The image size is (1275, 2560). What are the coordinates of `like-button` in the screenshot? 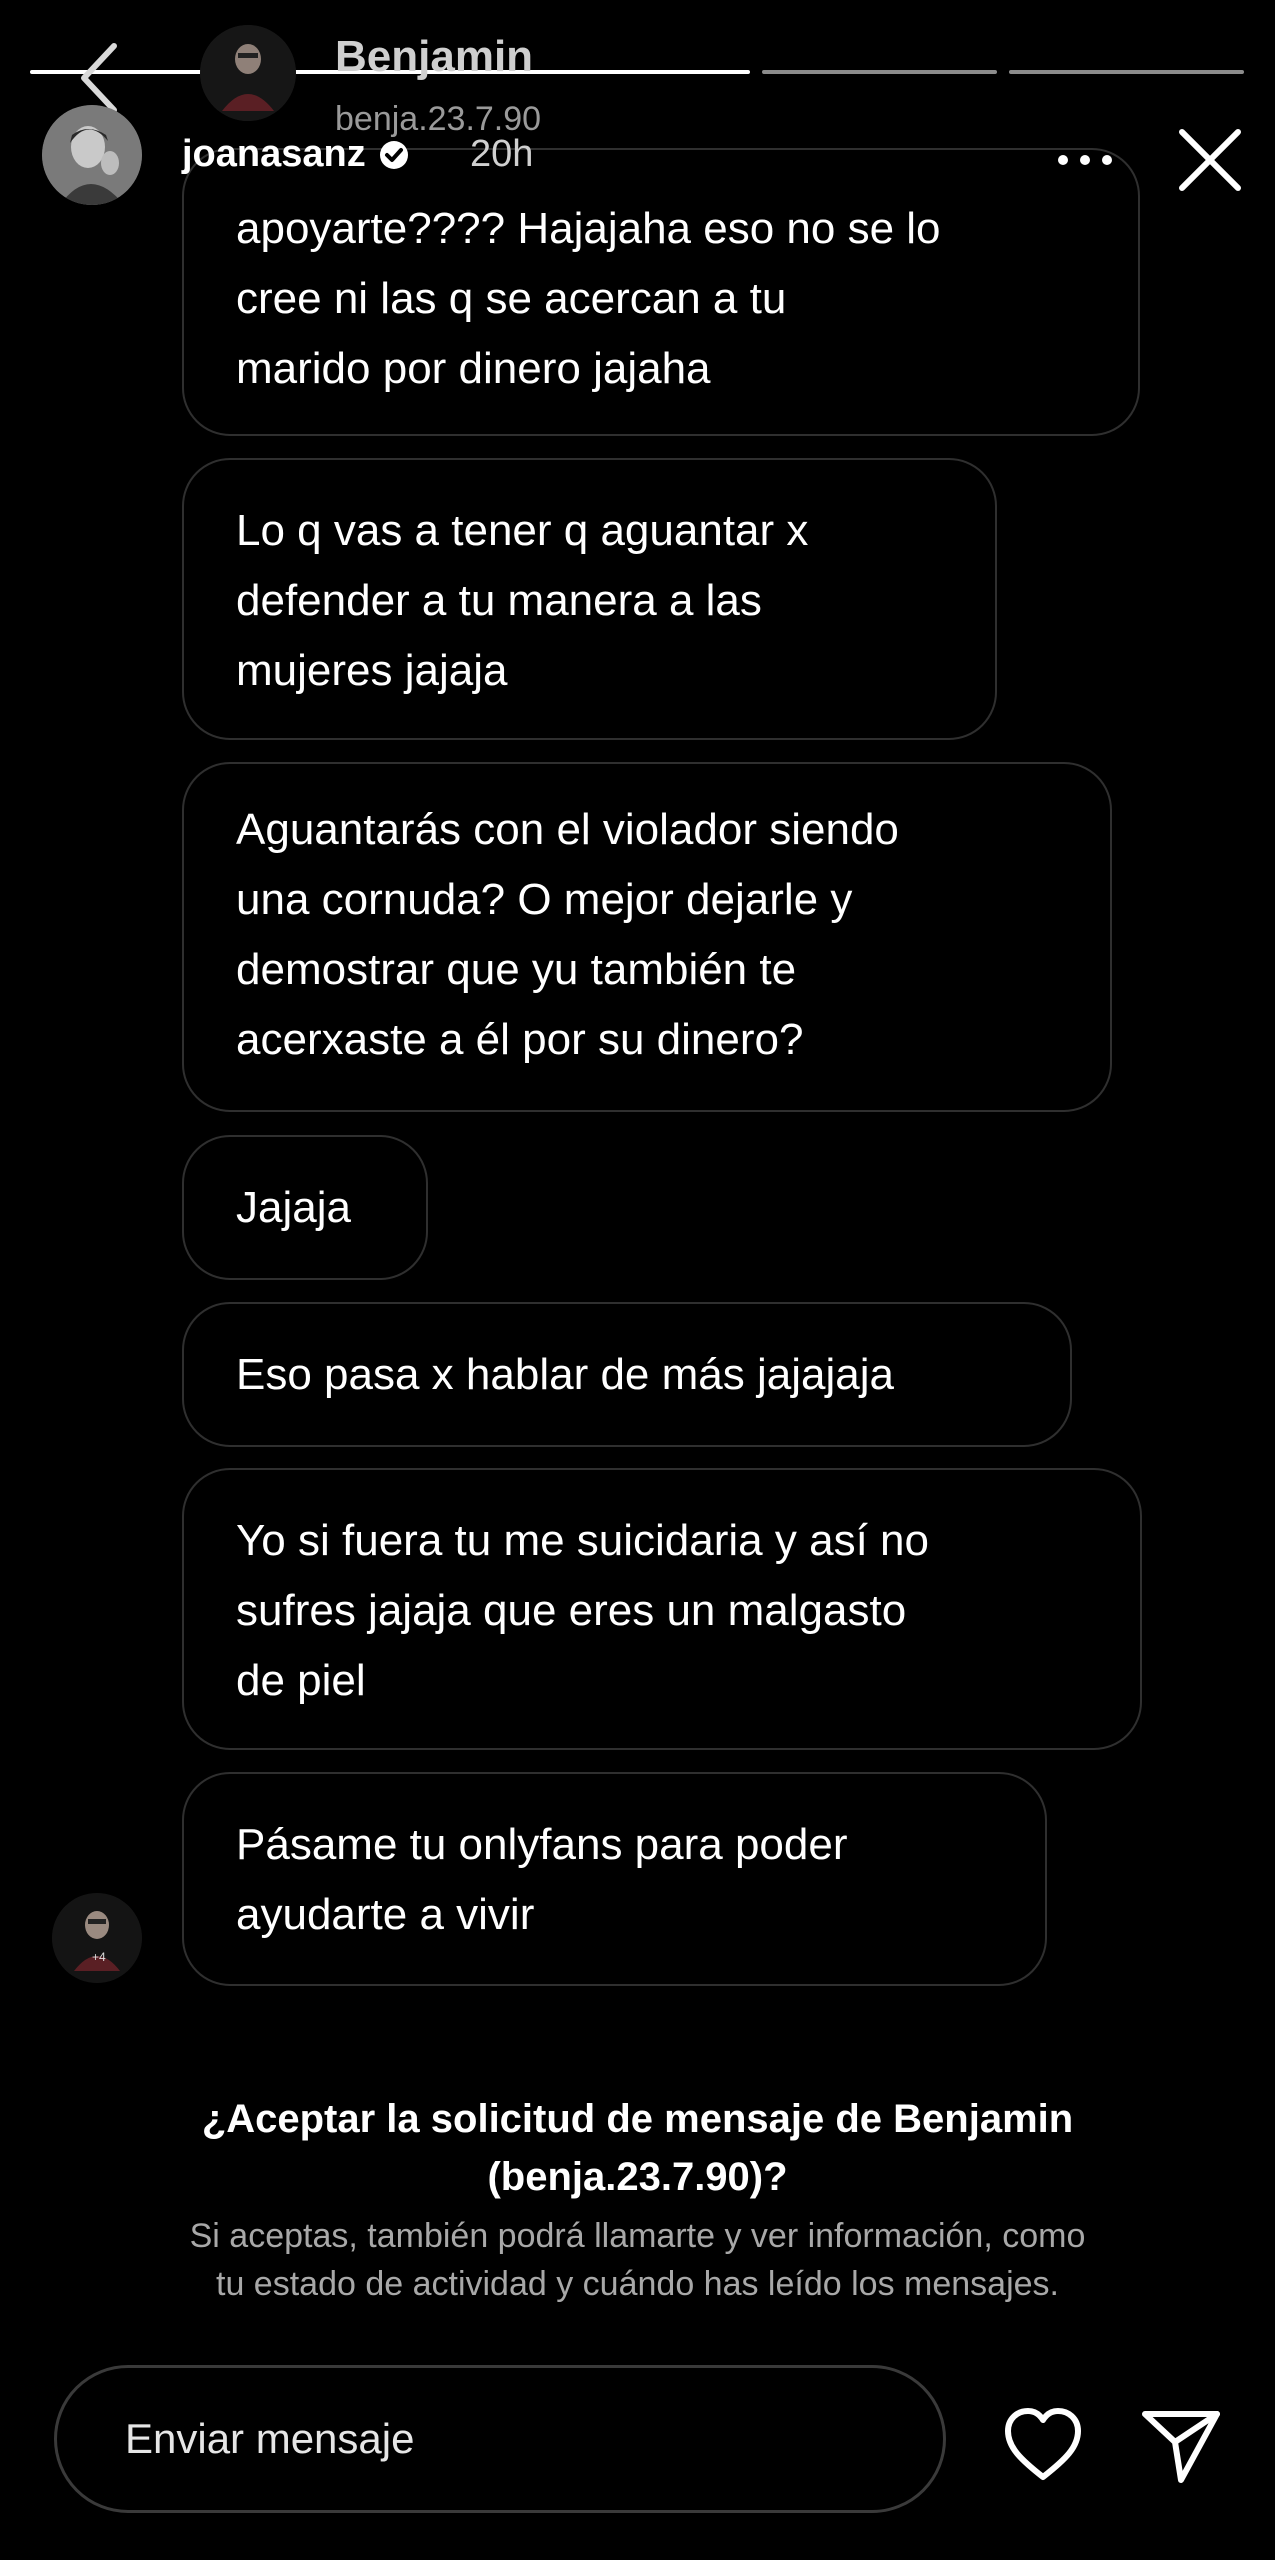 It's located at (1043, 2445).